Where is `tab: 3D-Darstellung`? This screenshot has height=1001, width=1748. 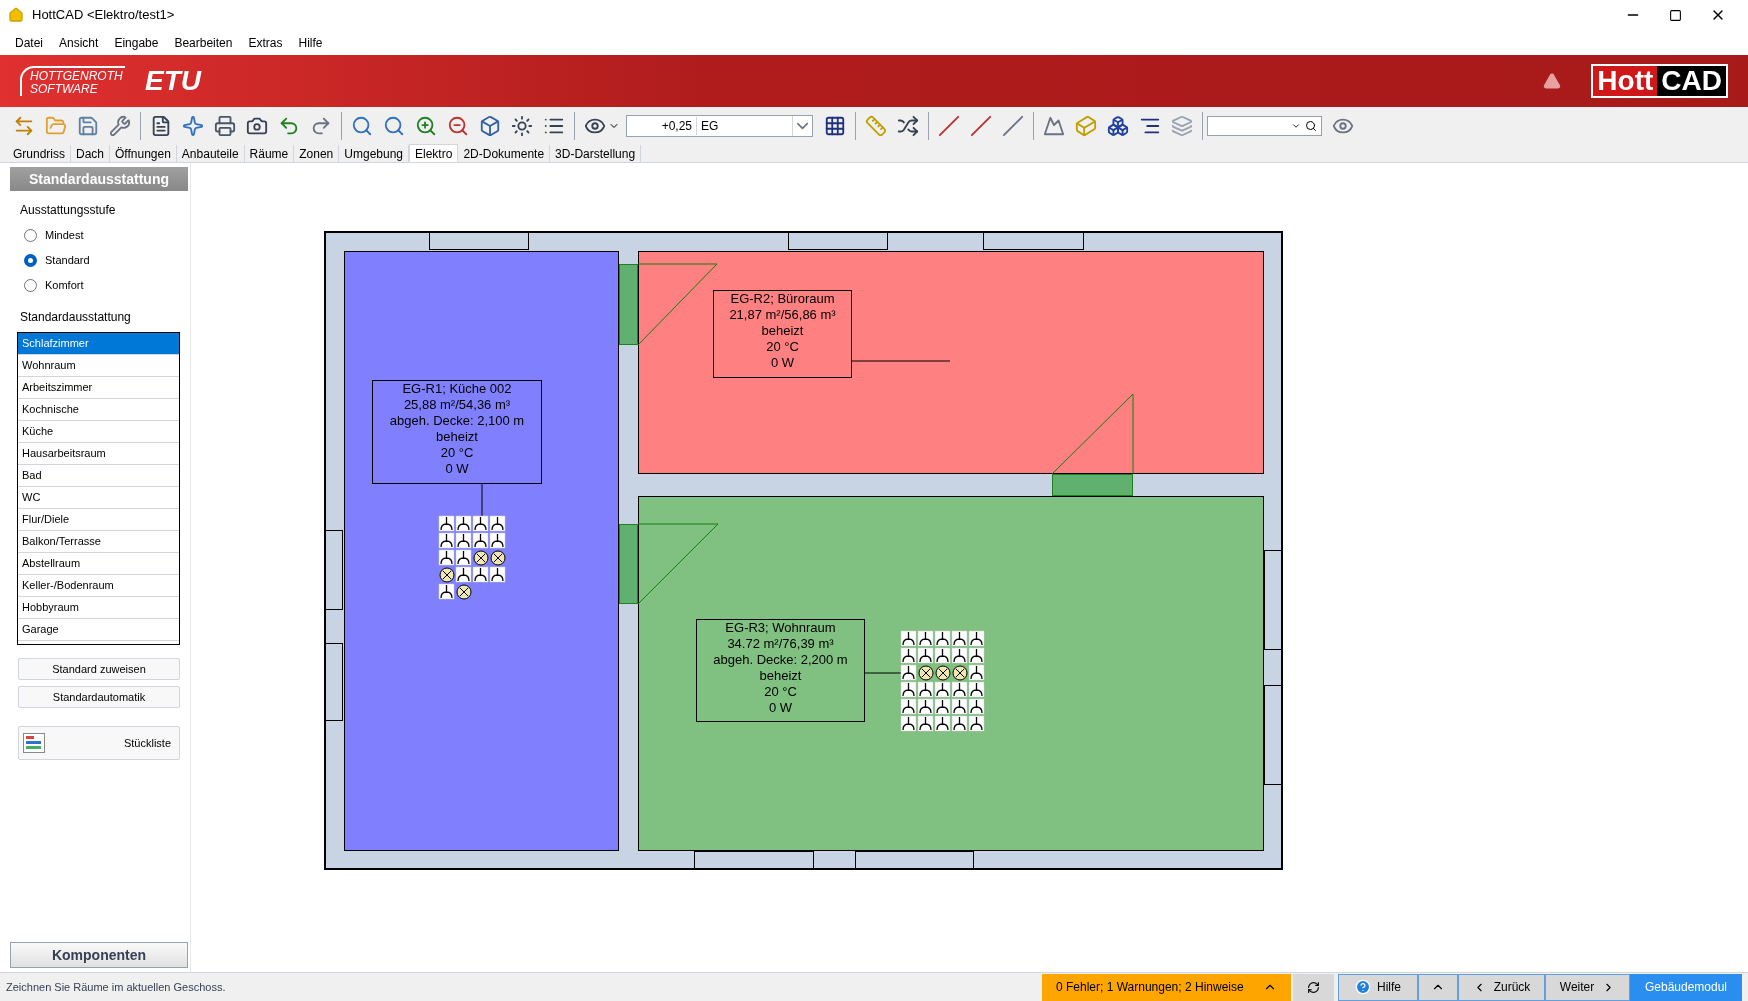 tab: 3D-Darstellung is located at coordinates (596, 153).